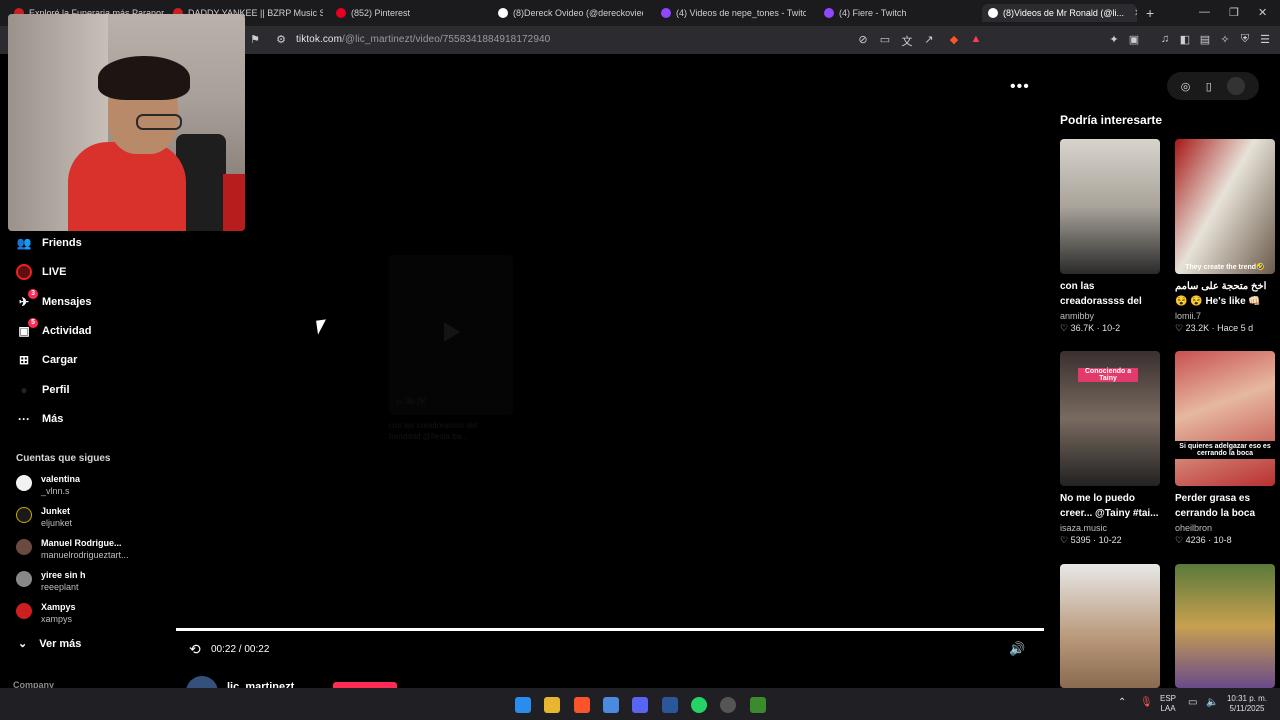 The width and height of the screenshot is (1280, 720). Describe the element at coordinates (1262, 12) in the screenshot. I see `close-window-button: ✕` at that location.